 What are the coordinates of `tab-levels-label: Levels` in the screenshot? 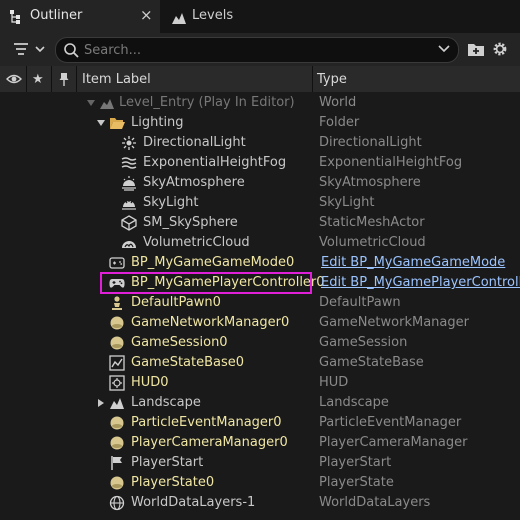 It's located at (213, 15).